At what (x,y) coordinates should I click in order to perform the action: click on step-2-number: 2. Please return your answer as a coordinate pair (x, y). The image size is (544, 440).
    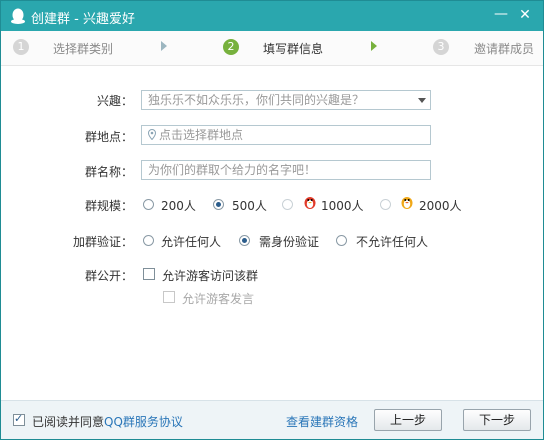
    Looking at the image, I should click on (231, 47).